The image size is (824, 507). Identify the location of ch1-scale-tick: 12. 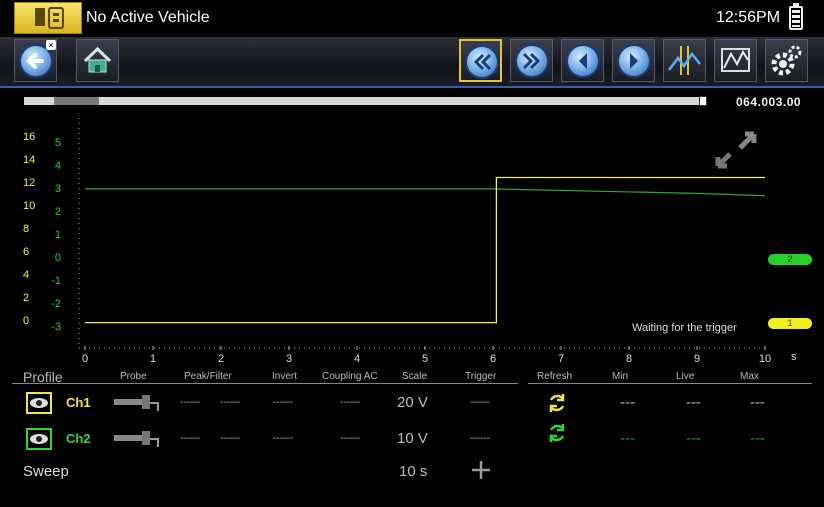
(29, 183).